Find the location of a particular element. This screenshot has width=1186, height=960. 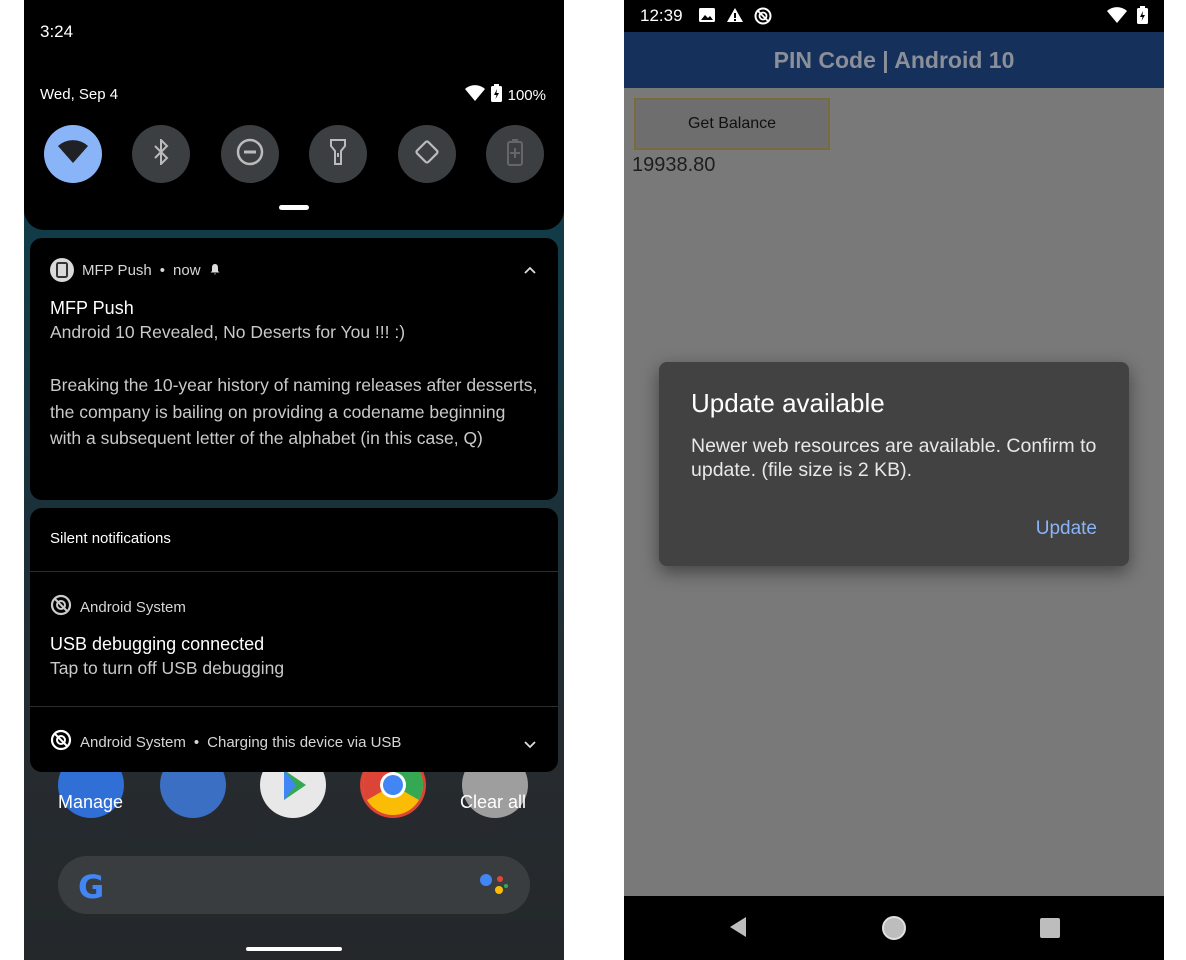

do-not-disturb-icon is located at coordinates (250, 154).